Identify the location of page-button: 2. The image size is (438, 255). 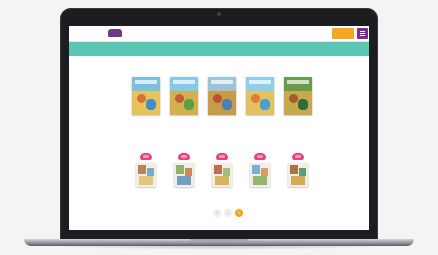
(228, 213).